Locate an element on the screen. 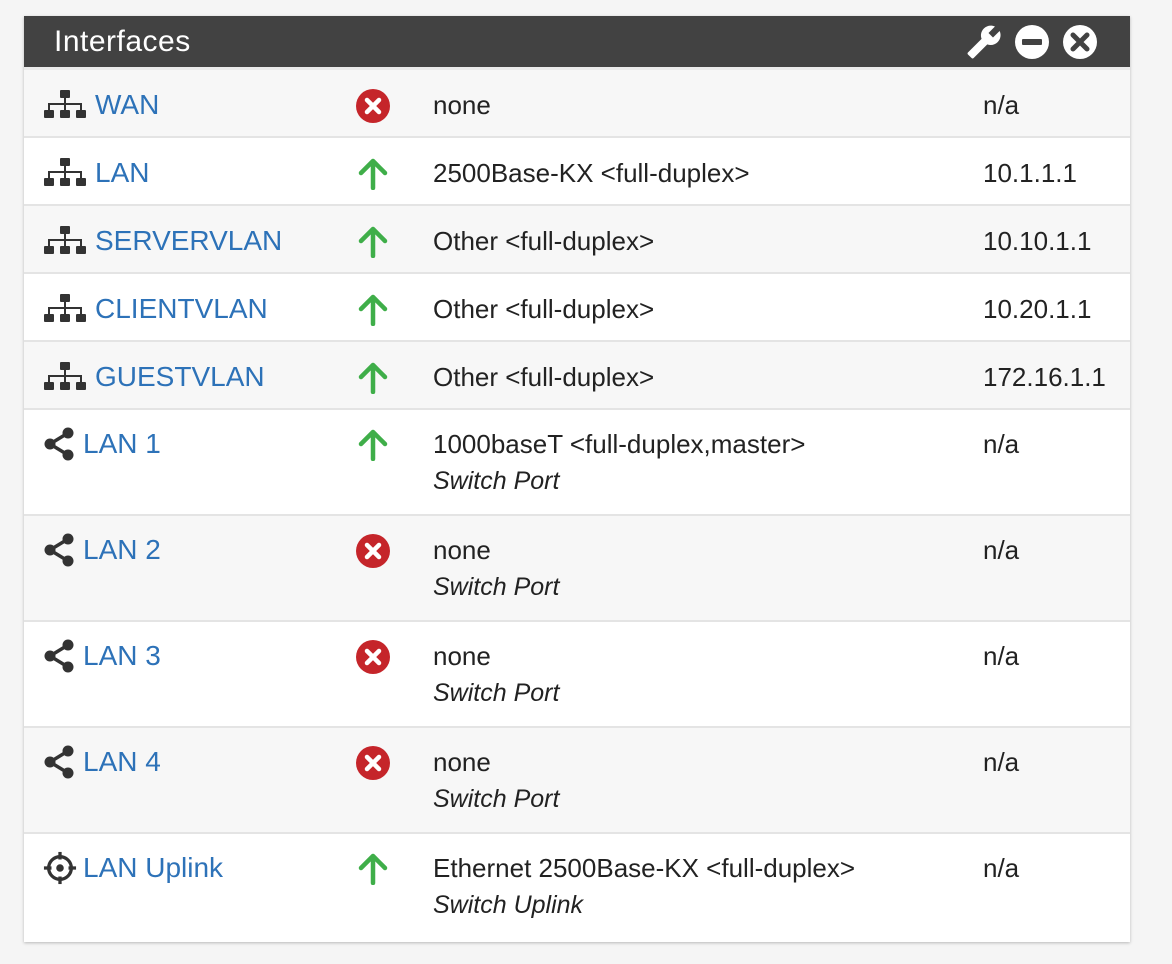  interface-address-cell: 10.20.1.1 is located at coordinates (1056, 307).